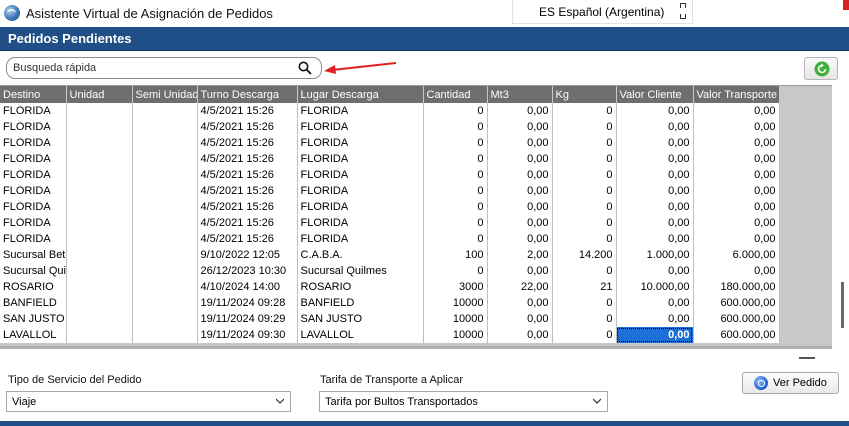  I want to click on column-header: Destino, so click(33, 94).